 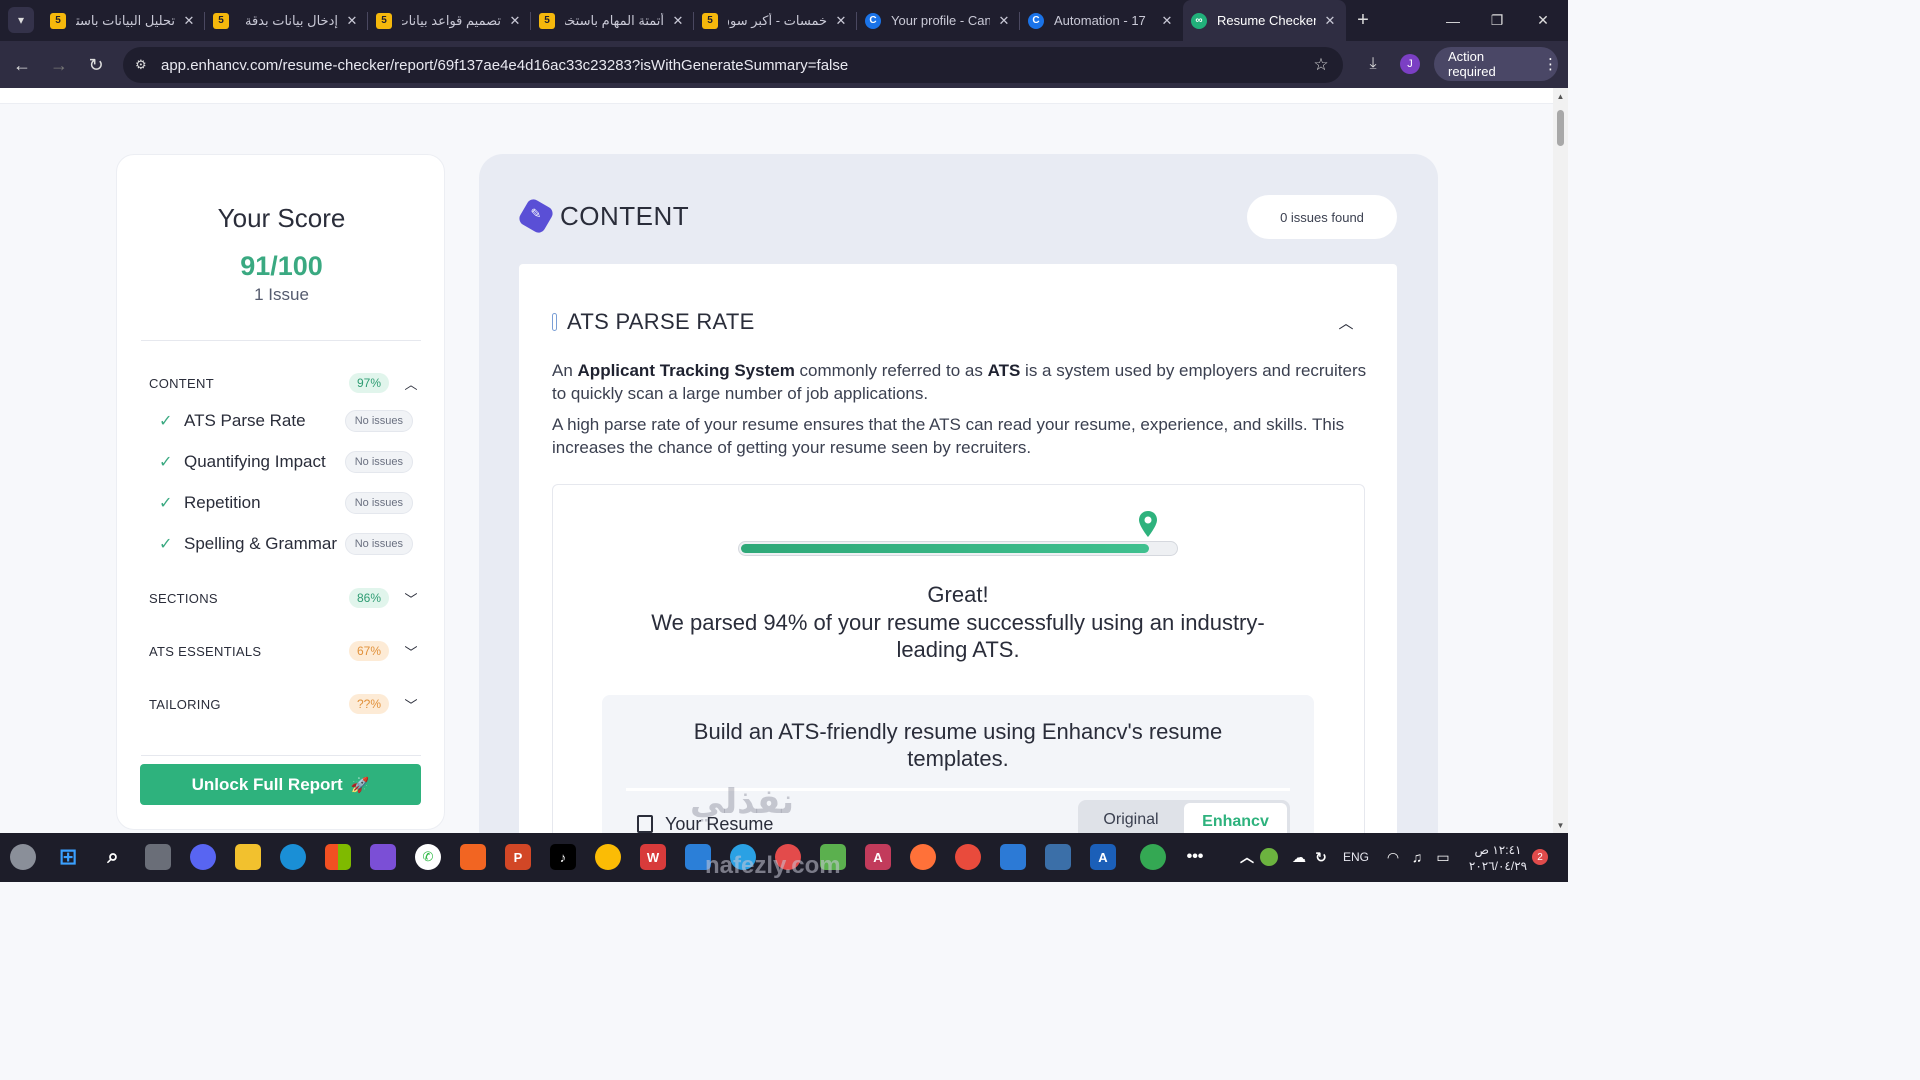 I want to click on browser-tab: 5 إدخال بيانات بدقة ✕, so click(x=286, y=20).